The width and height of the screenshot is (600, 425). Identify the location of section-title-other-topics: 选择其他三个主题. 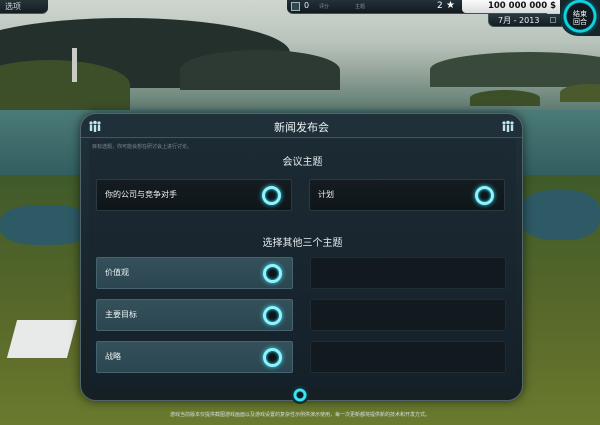
(302, 243).